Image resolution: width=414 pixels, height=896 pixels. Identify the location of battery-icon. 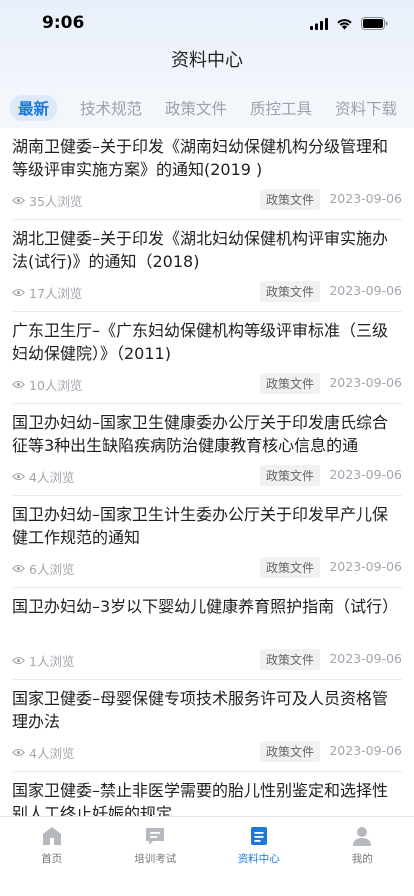
(374, 24).